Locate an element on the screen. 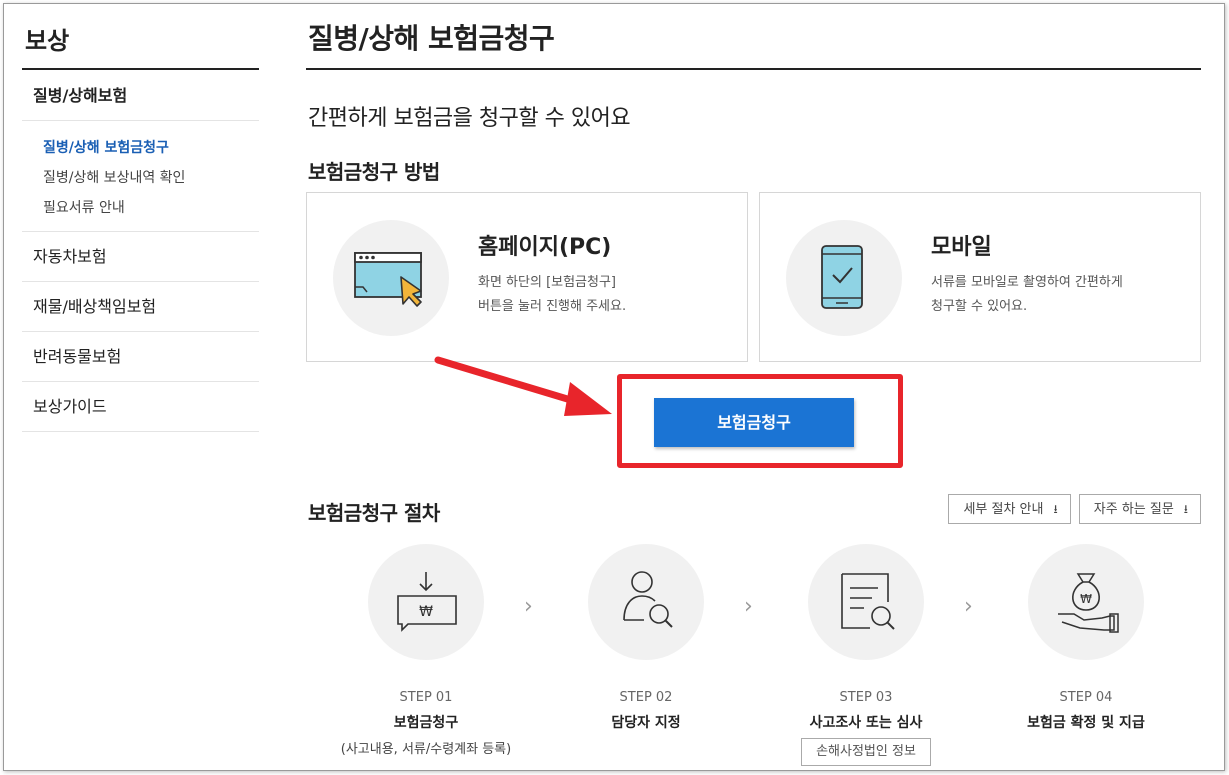 The image size is (1229, 775). sidebar-subitem-claim: 질병/상해 보험금청구 is located at coordinates (151, 148).